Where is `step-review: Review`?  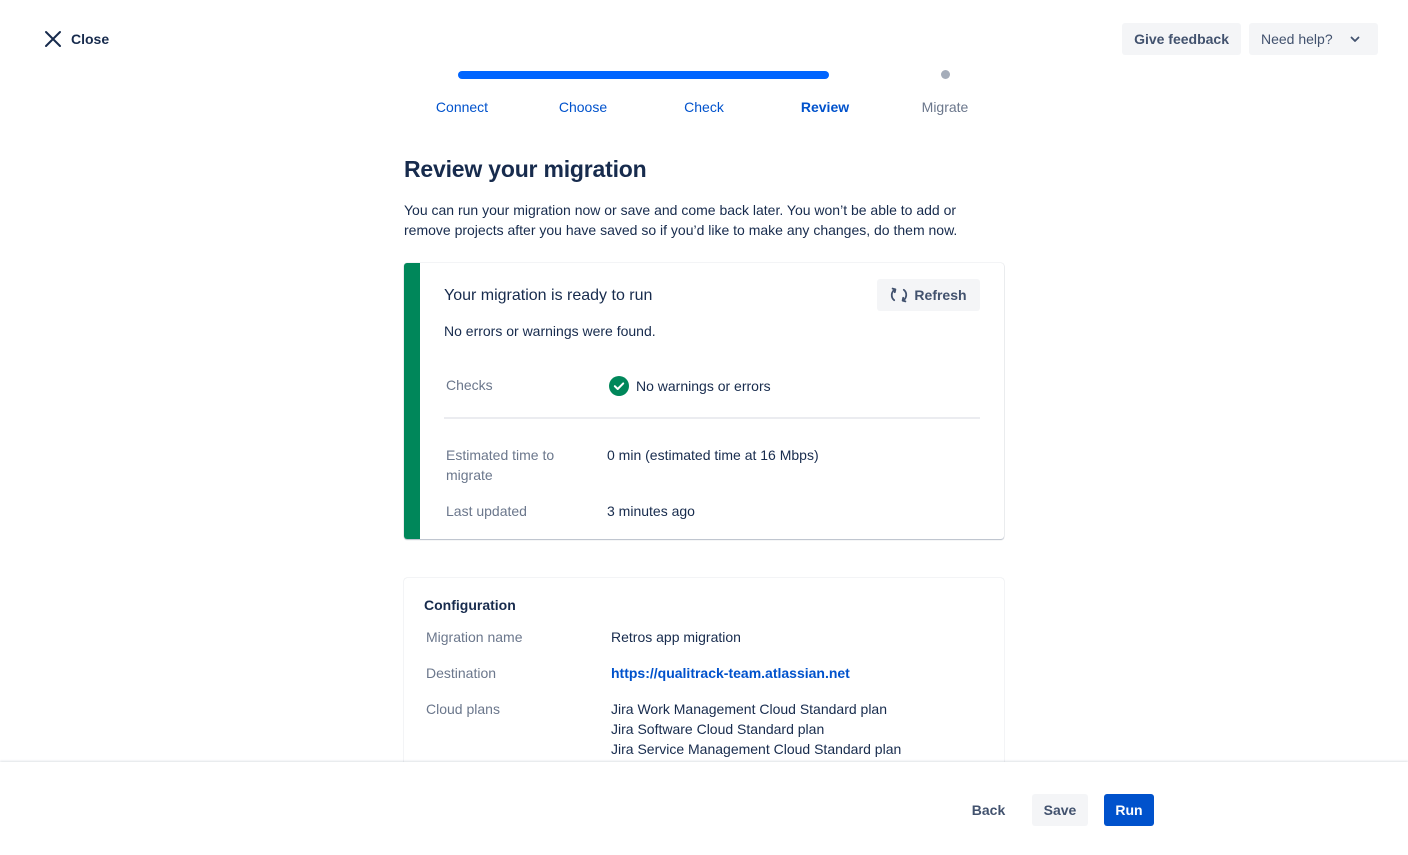
step-review: Review is located at coordinates (825, 107).